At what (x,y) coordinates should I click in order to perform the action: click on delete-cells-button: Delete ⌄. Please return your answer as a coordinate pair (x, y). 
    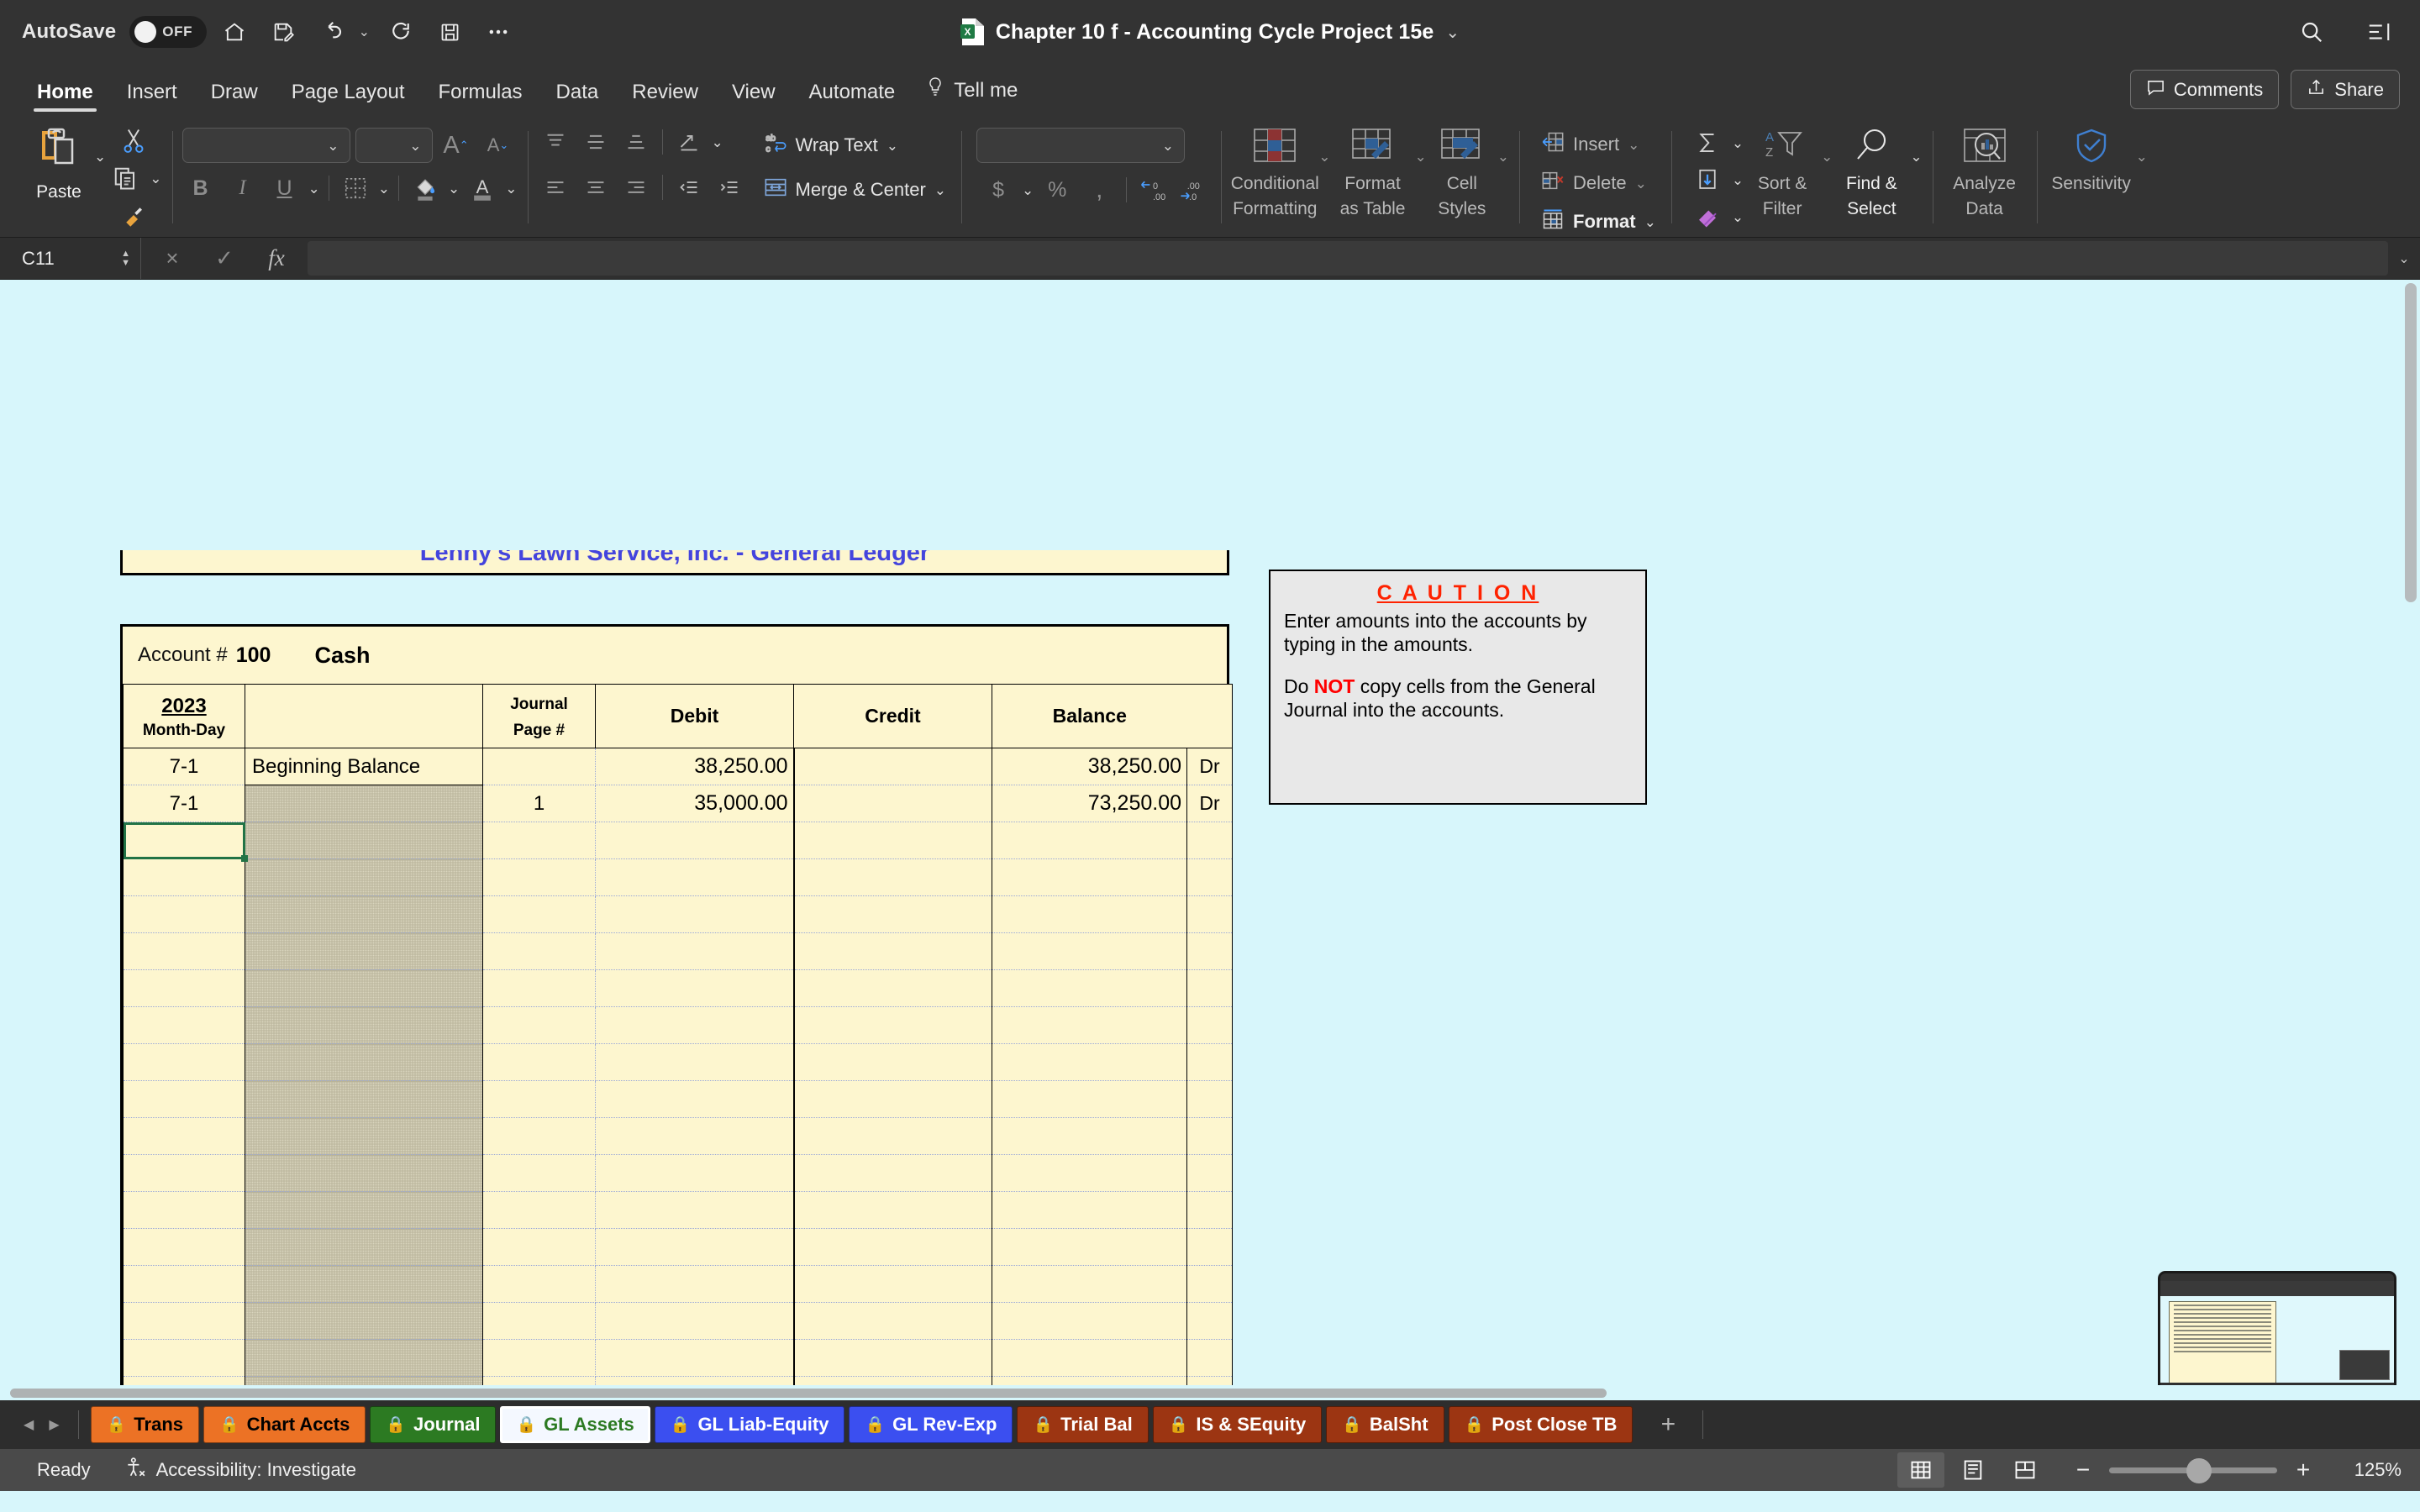
    Looking at the image, I should click on (1598, 183).